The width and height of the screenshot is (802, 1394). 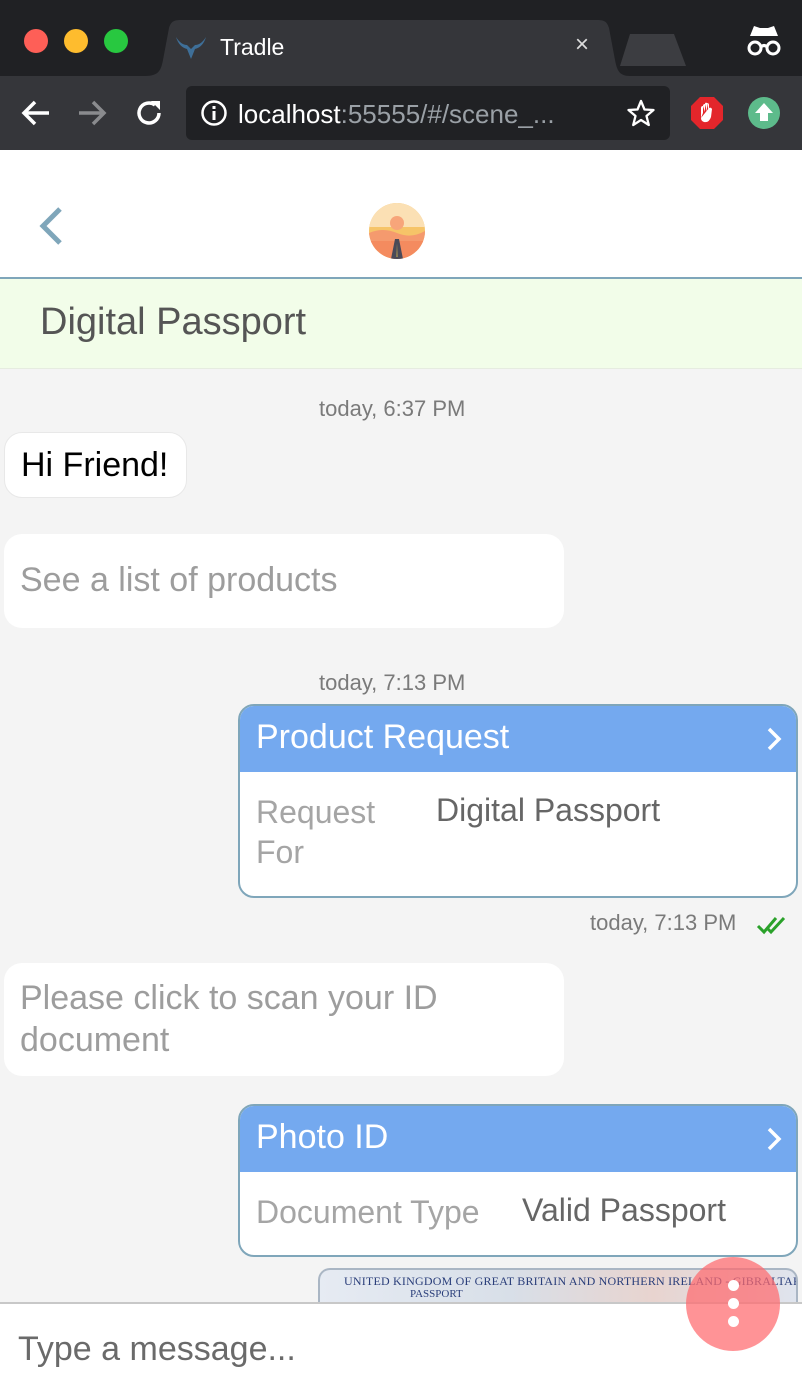 What do you see at coordinates (116, 41) in the screenshot?
I see `window-zoom-button` at bounding box center [116, 41].